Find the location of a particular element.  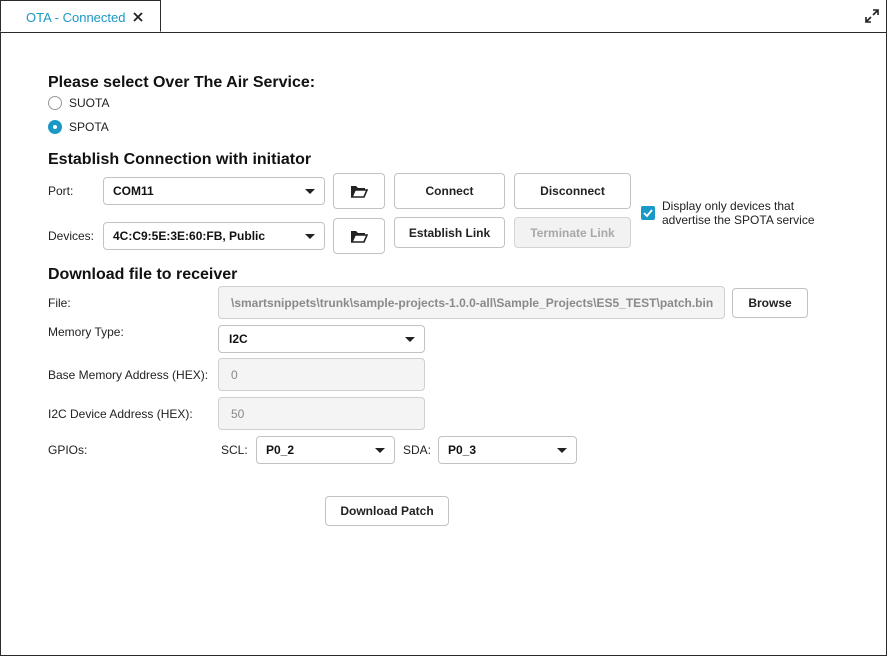

download-patch-button: Download Patch is located at coordinates (387, 511).